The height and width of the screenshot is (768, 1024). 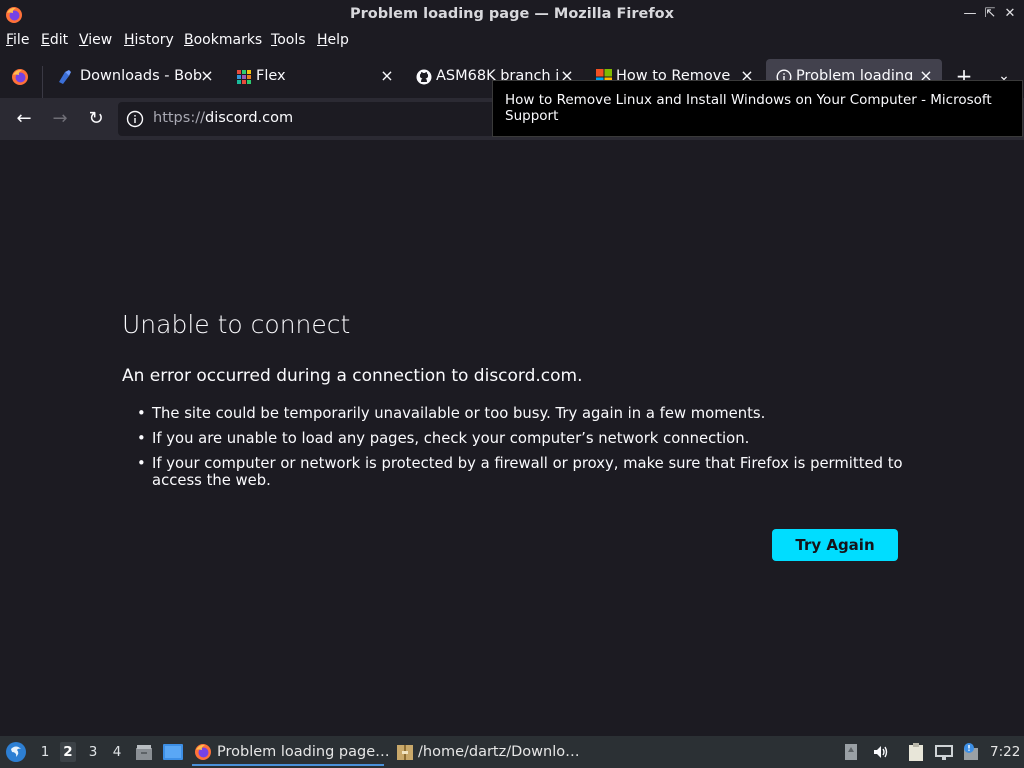 I want to click on minimize-icon: —, so click(x=970, y=14).